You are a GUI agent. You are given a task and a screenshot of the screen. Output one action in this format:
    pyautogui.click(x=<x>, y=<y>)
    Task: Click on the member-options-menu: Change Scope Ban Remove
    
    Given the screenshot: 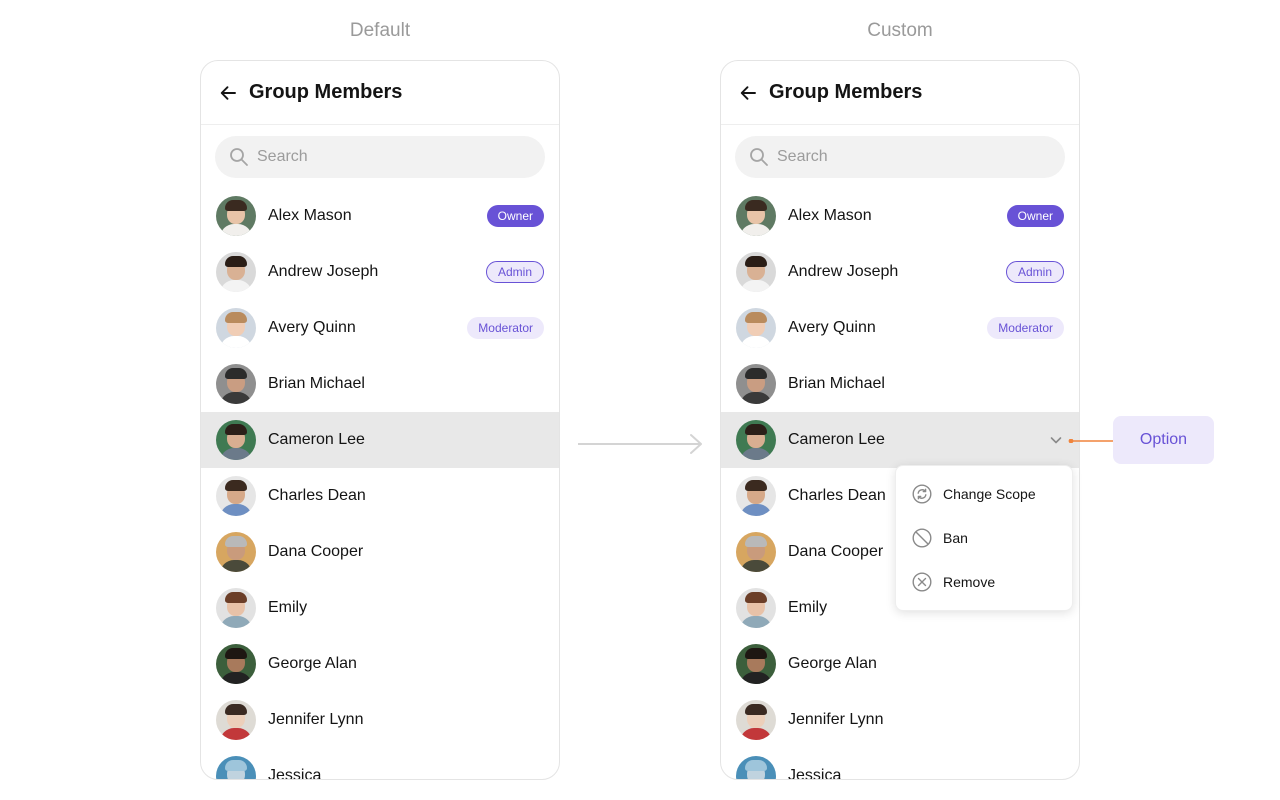 What is the action you would take?
    pyautogui.click(x=984, y=538)
    